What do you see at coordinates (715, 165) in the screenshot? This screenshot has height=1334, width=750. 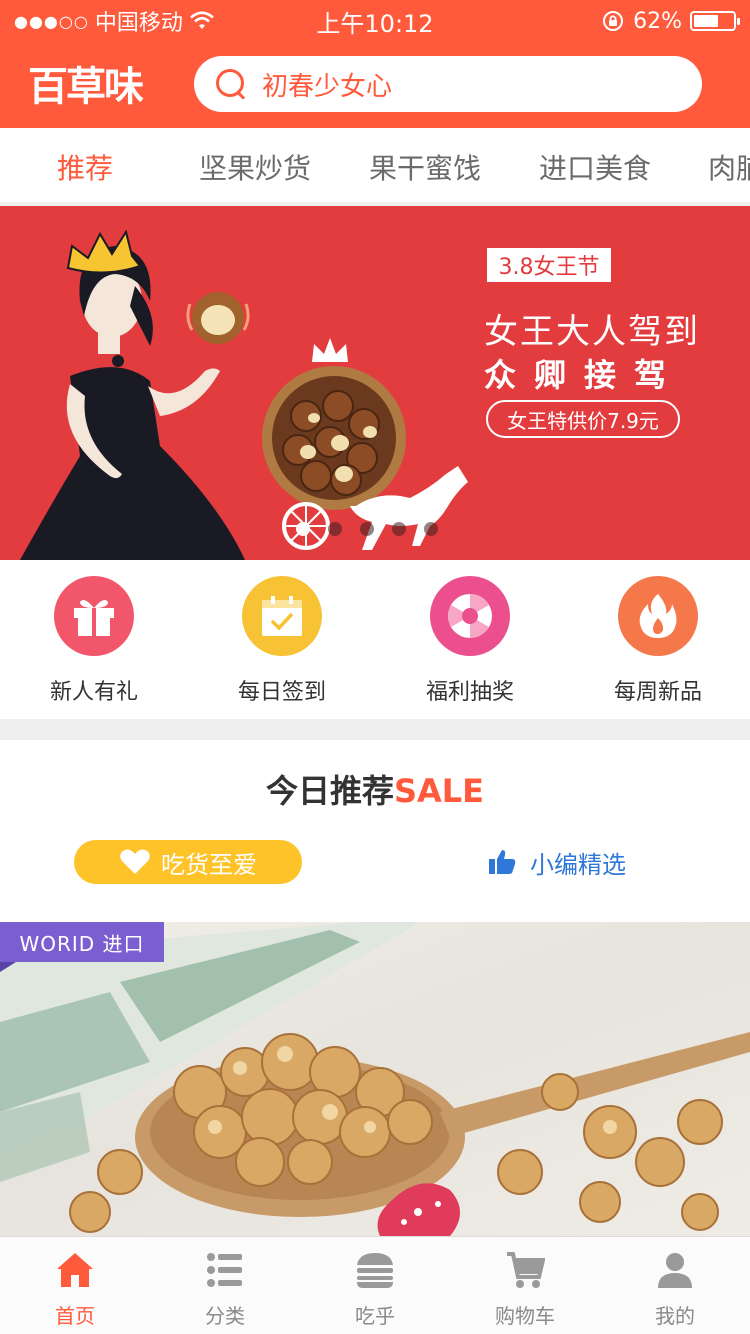 I see `tab-jerky: 肉脯` at bounding box center [715, 165].